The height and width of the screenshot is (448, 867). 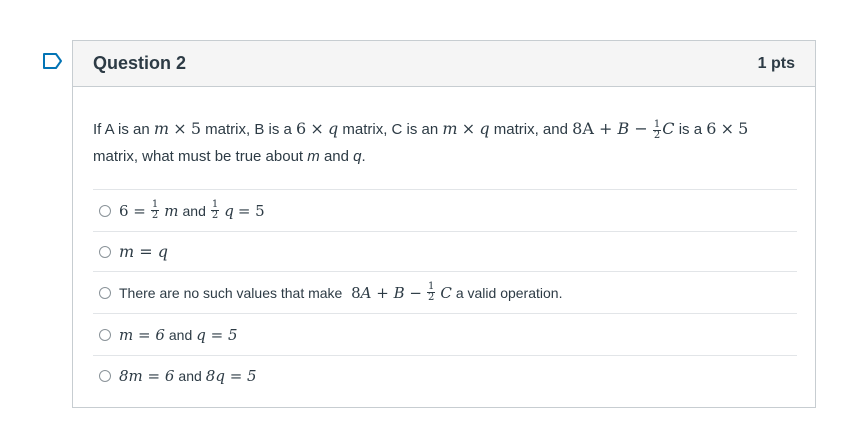 I want to click on answer-option-1: 6 = 12m and 12q = 5, so click(x=445, y=210).